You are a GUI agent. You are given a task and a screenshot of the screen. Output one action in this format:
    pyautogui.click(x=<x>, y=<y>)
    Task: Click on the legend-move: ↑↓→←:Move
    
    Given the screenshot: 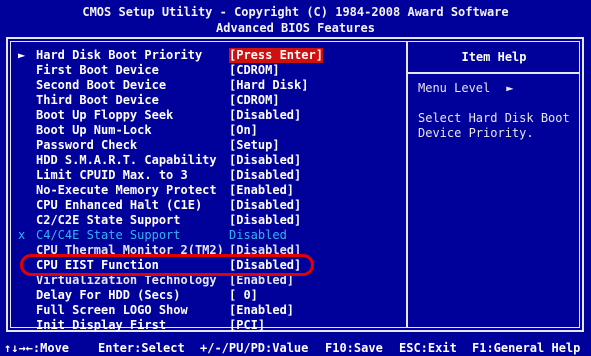 What is the action you would take?
    pyautogui.click(x=37, y=348)
    